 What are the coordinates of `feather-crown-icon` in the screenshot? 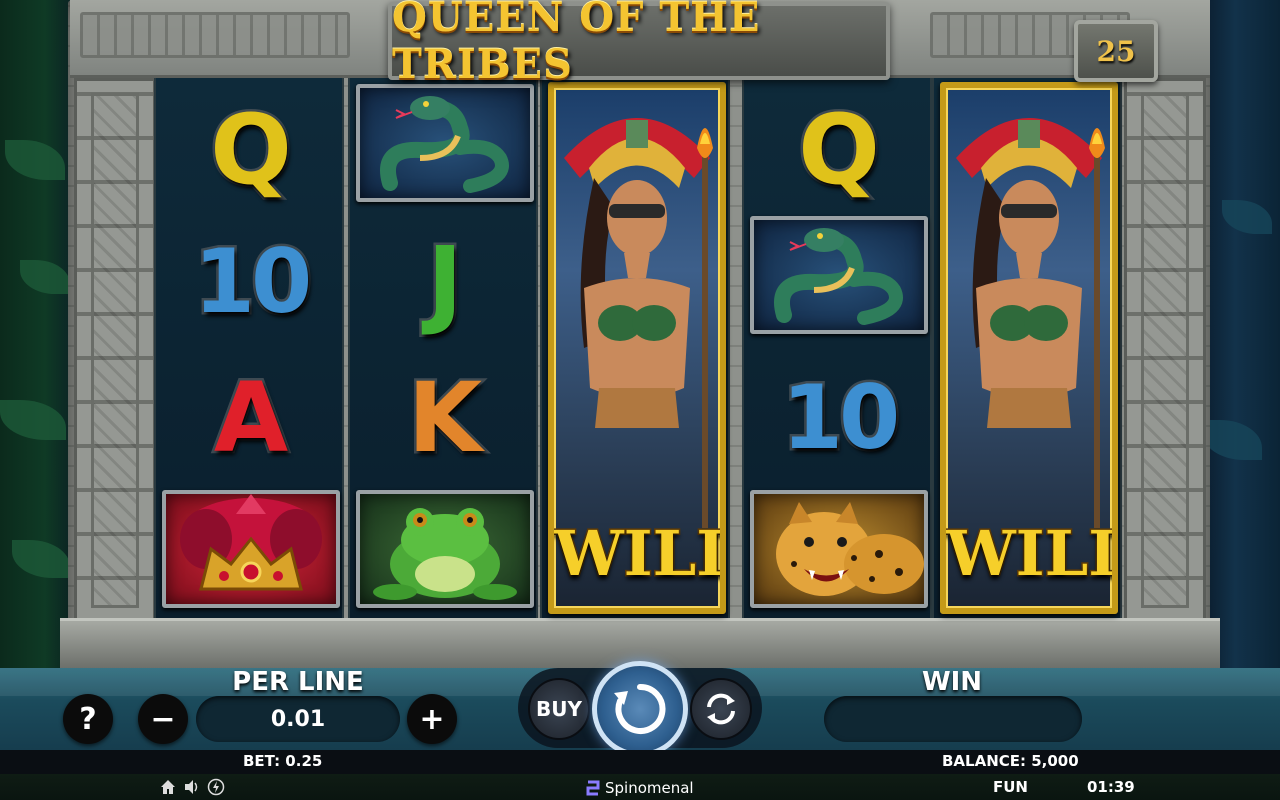 It's located at (251, 542).